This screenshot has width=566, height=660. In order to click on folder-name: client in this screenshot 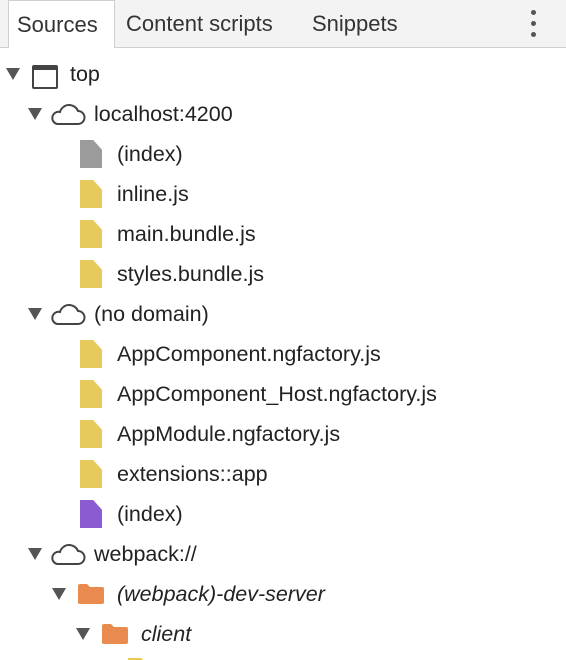, I will do `click(166, 634)`.